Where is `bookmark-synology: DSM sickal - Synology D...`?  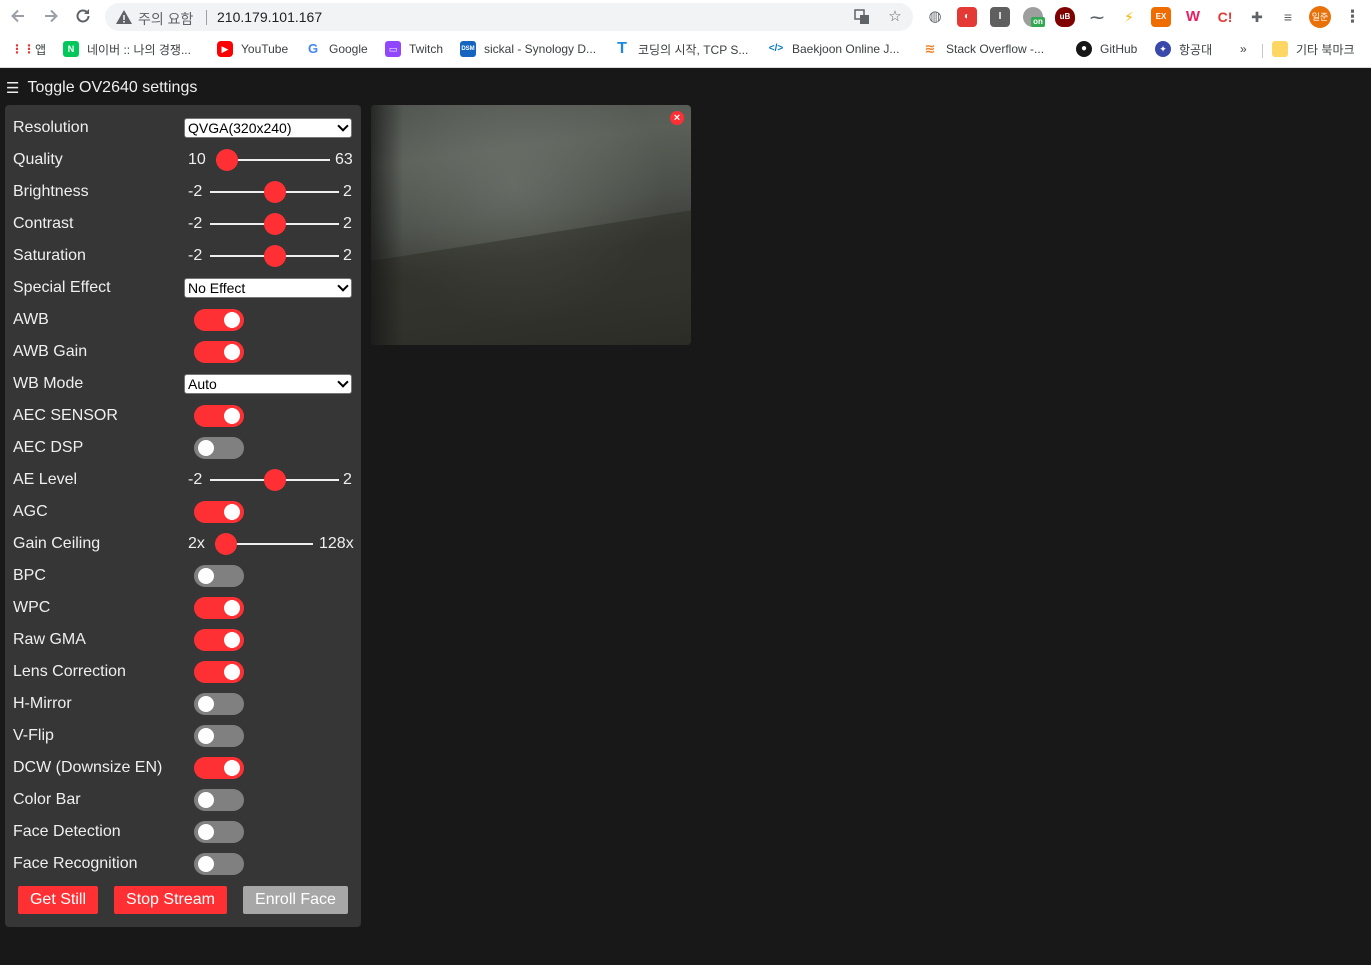
bookmark-synology: DSM sickal - Synology D... is located at coordinates (528, 49).